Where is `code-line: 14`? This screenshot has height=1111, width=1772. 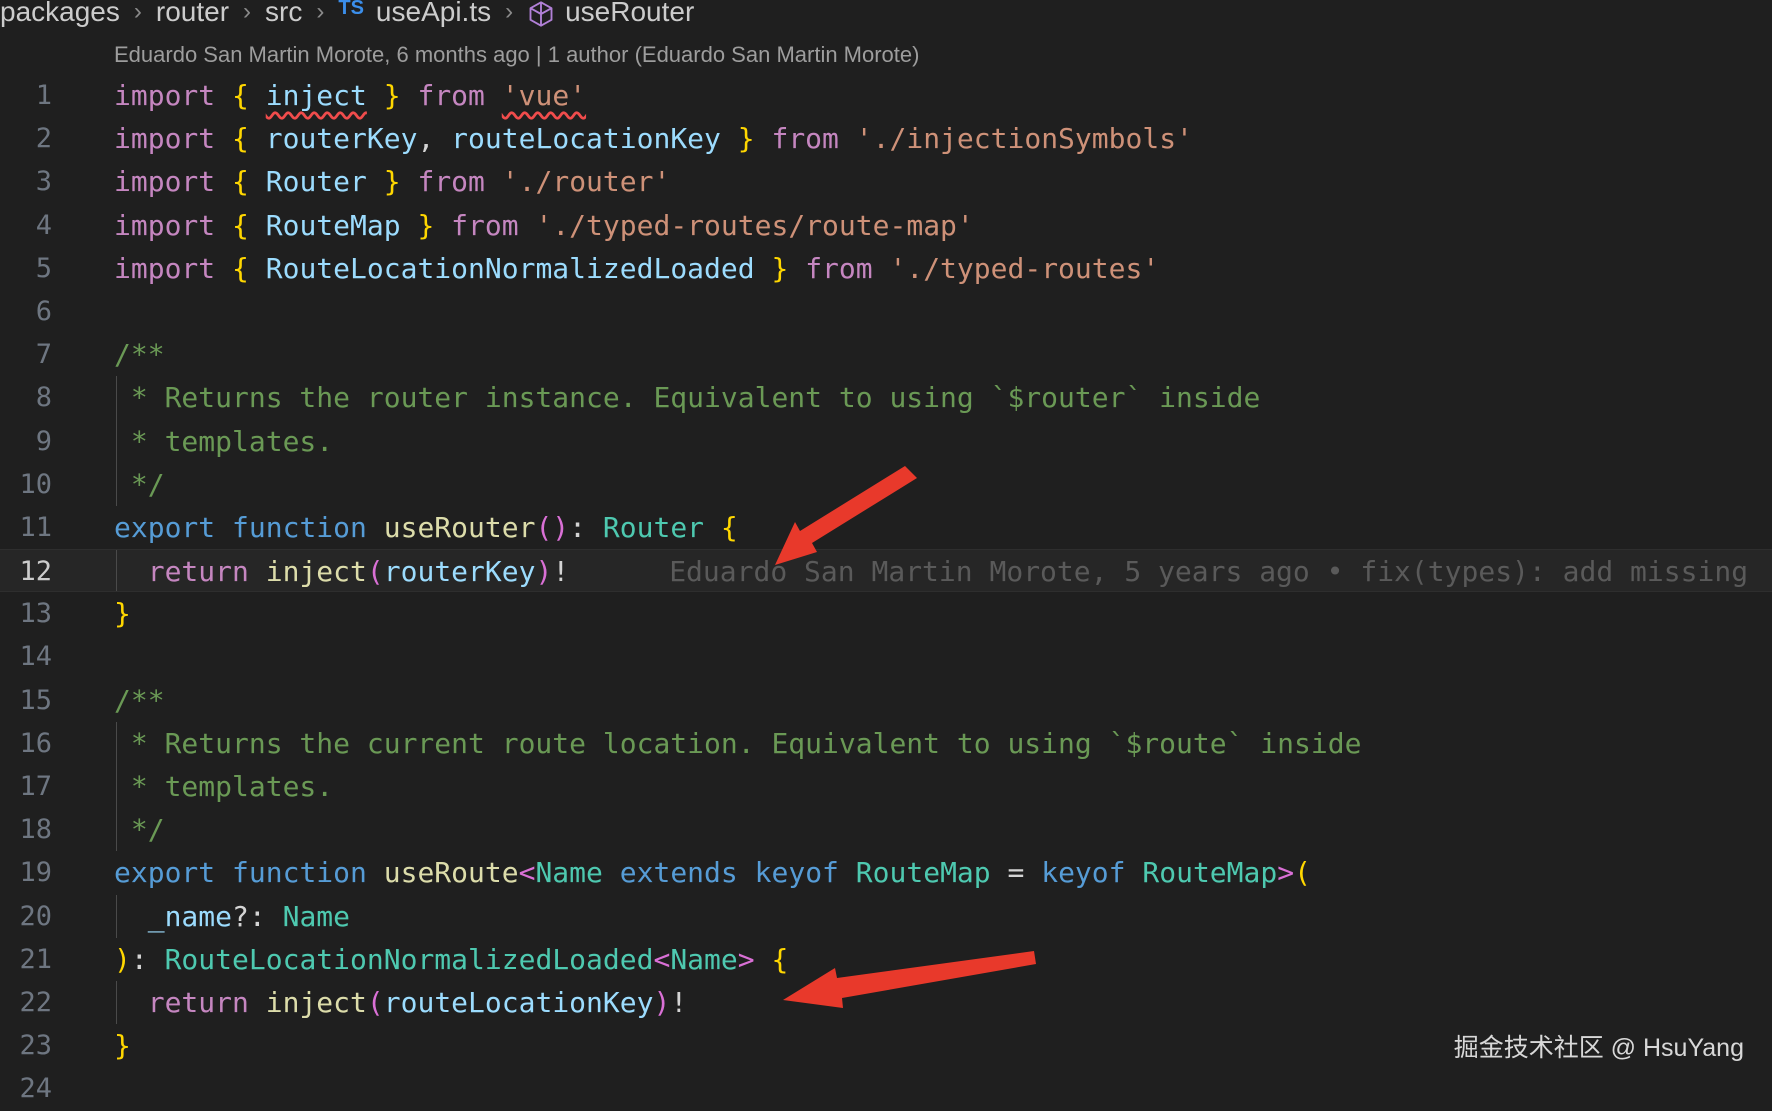
code-line: 14 is located at coordinates (886, 656).